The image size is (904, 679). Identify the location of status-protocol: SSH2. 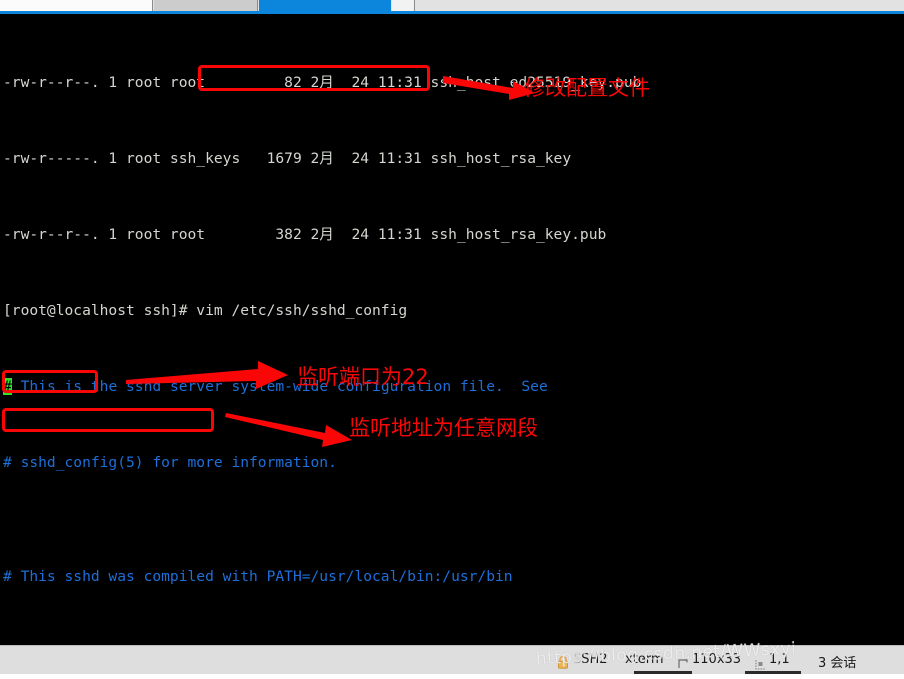
(590, 659).